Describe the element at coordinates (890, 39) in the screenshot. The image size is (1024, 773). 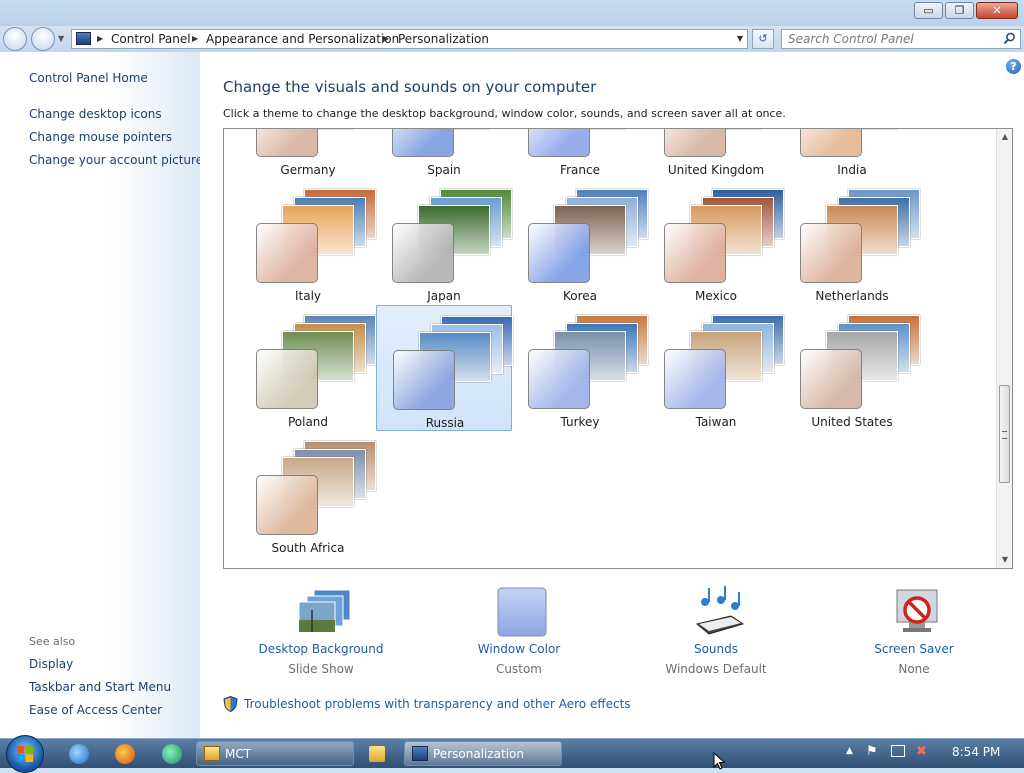
I see `search-input` at that location.